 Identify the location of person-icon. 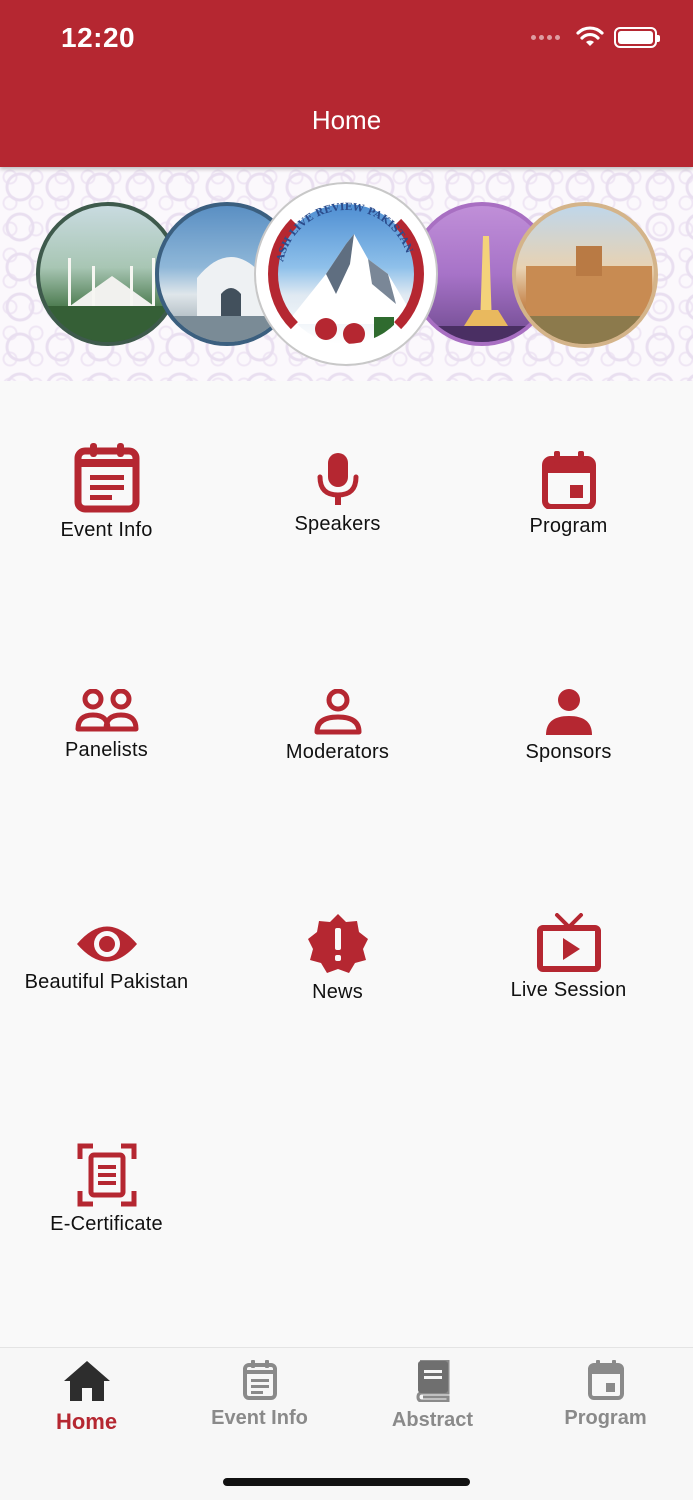
(568, 712).